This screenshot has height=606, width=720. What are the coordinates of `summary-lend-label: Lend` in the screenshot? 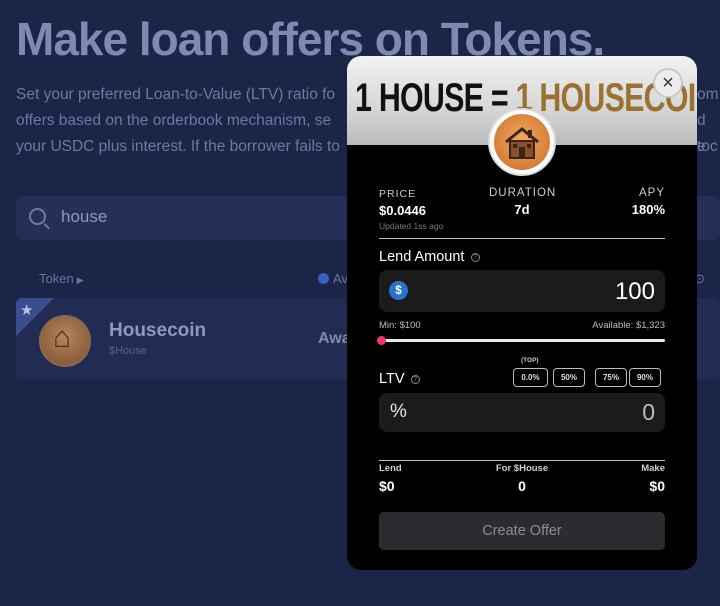 It's located at (390, 468).